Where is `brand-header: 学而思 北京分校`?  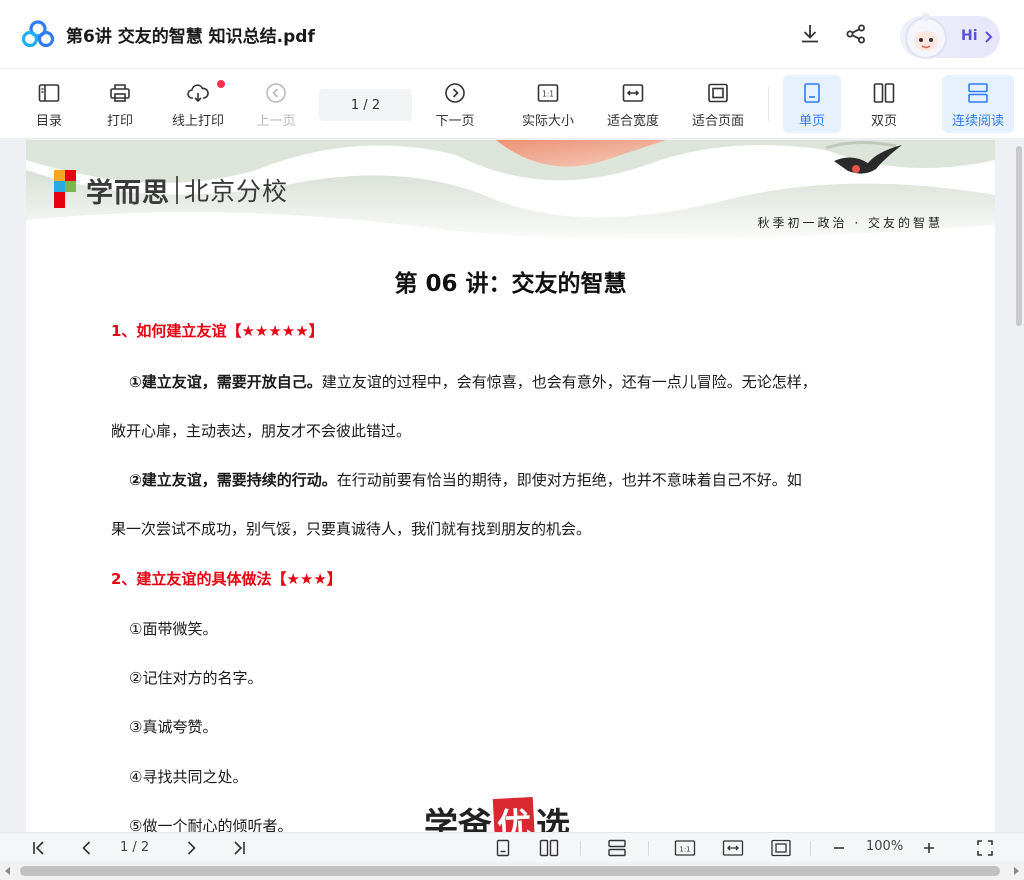 brand-header: 学而思 北京分校 is located at coordinates (171, 190).